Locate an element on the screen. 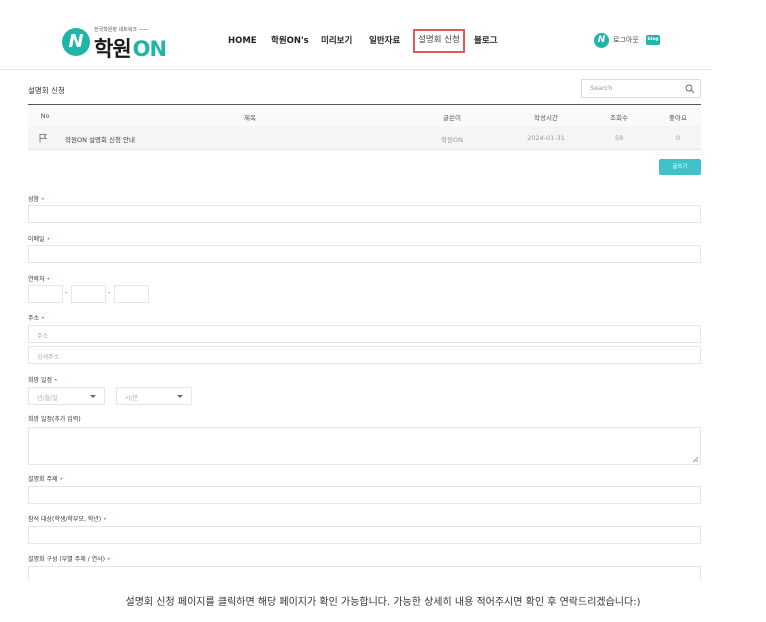 The height and width of the screenshot is (622, 766). table-row: 학원ON 설명회 신청 안내 학원ON 2024-01-31 59 0 is located at coordinates (364, 138).